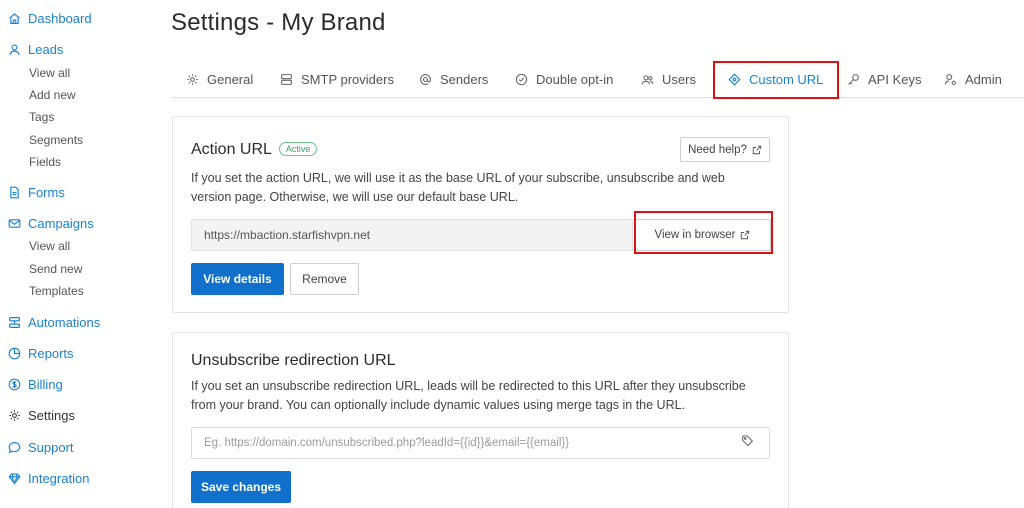  I want to click on tag-icon, so click(747, 443).